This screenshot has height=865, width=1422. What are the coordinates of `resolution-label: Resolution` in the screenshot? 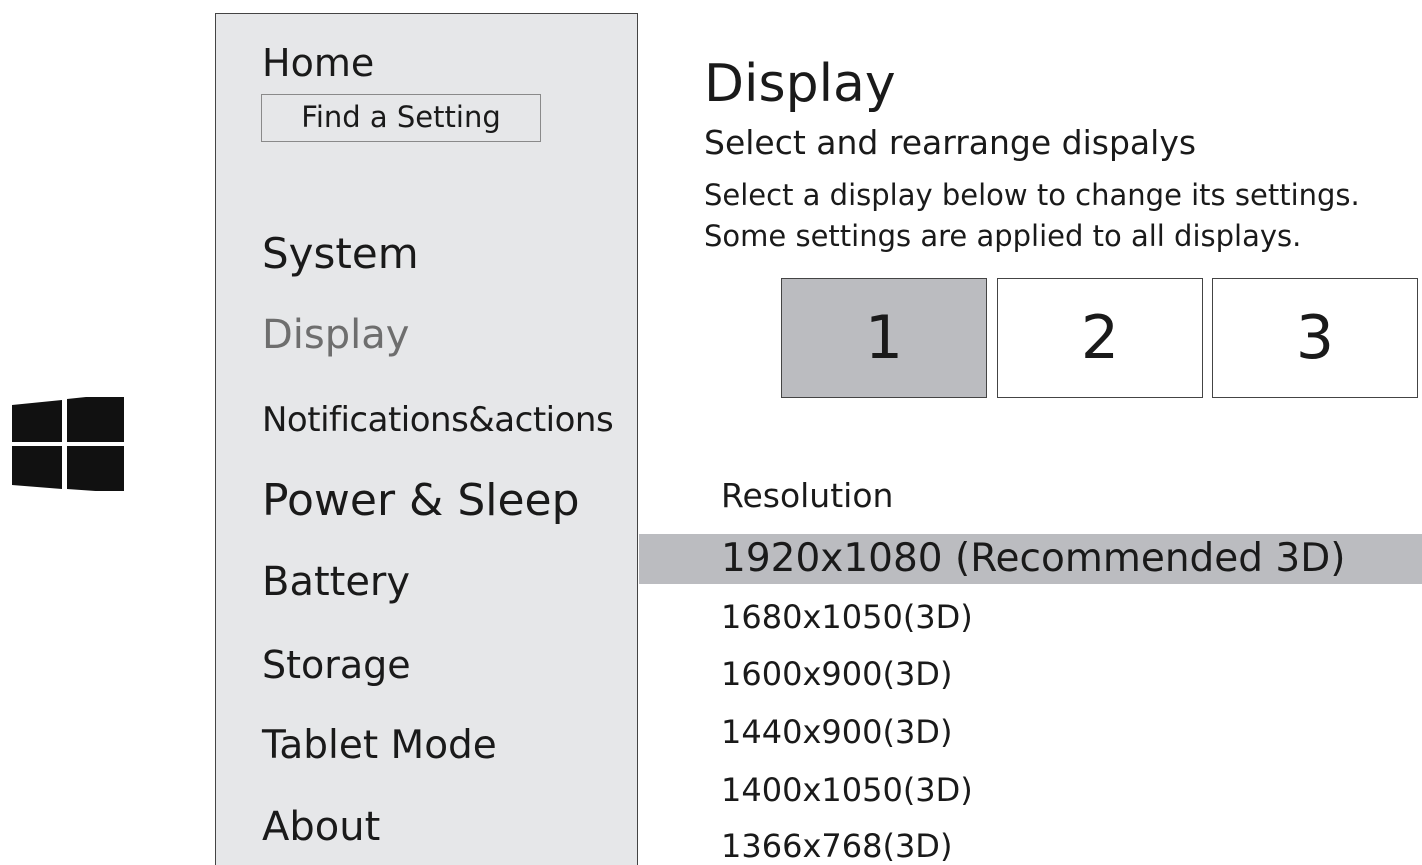 It's located at (807, 495).